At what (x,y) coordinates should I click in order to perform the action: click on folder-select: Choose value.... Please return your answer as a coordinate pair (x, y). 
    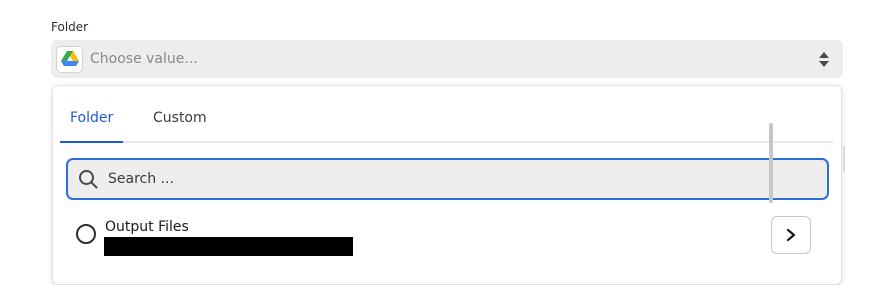
    Looking at the image, I should click on (447, 59).